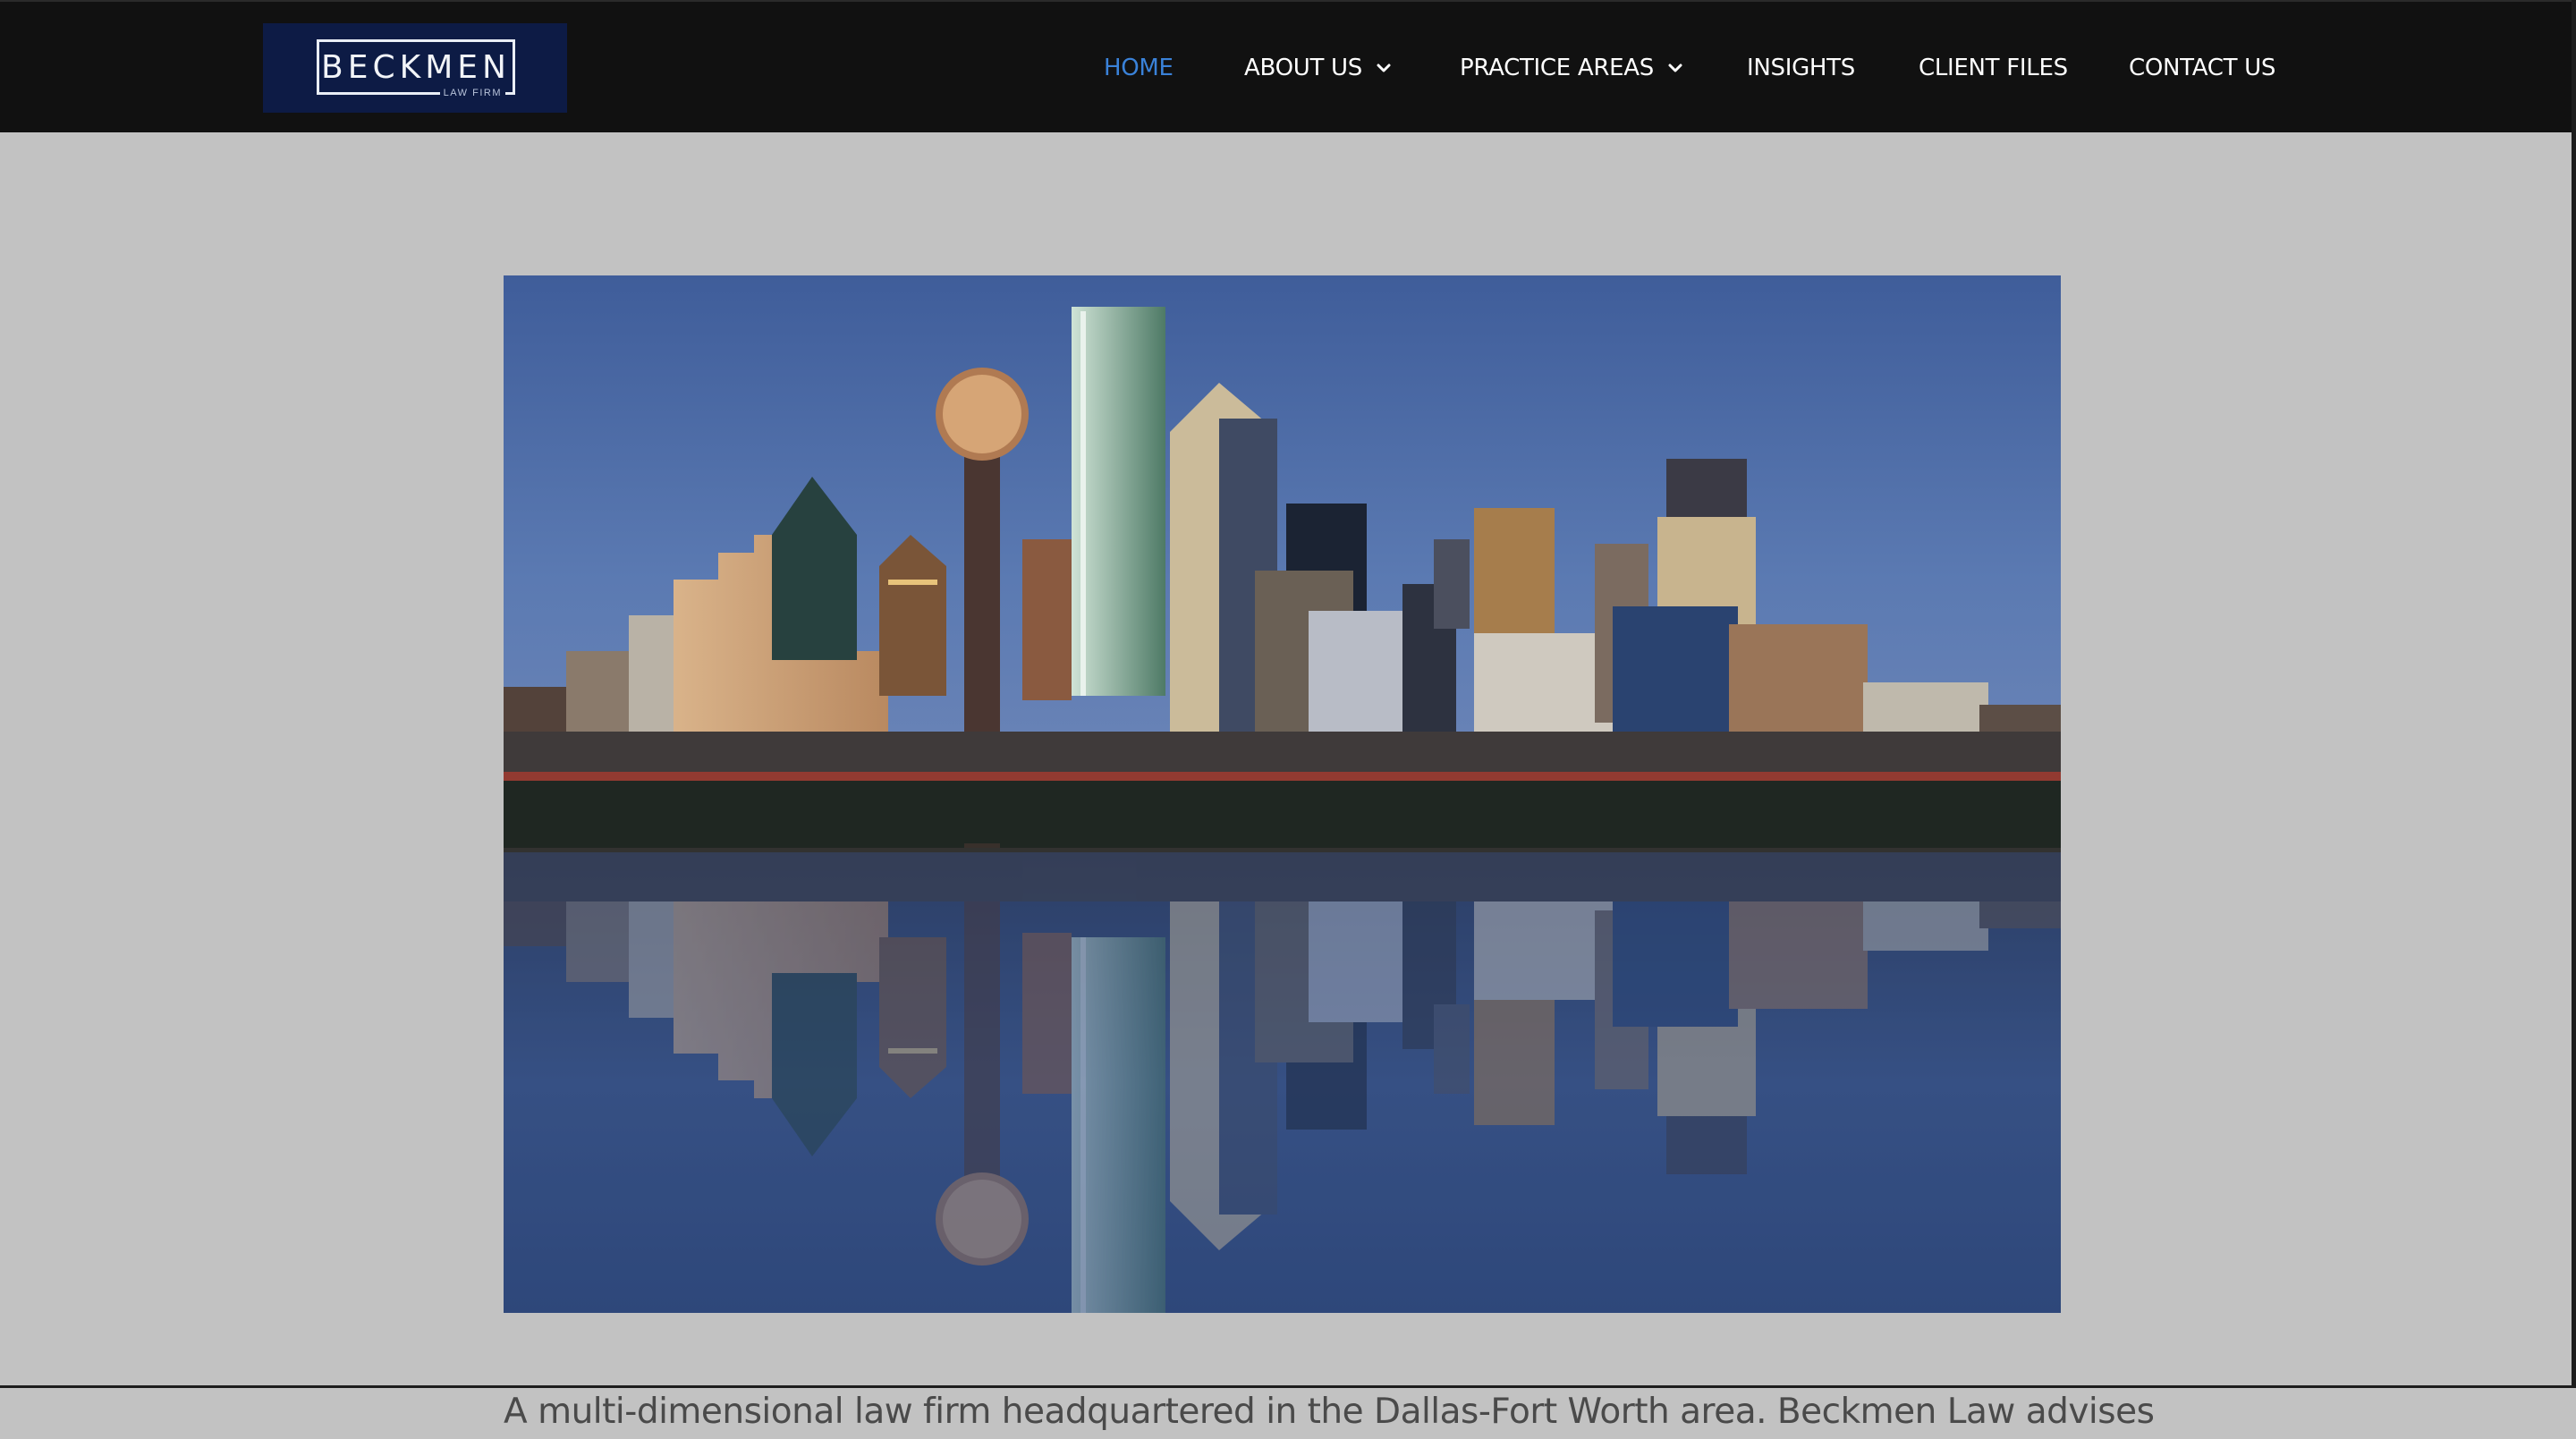  I want to click on nav-label: PRACTICE AREAS, so click(1557, 68).